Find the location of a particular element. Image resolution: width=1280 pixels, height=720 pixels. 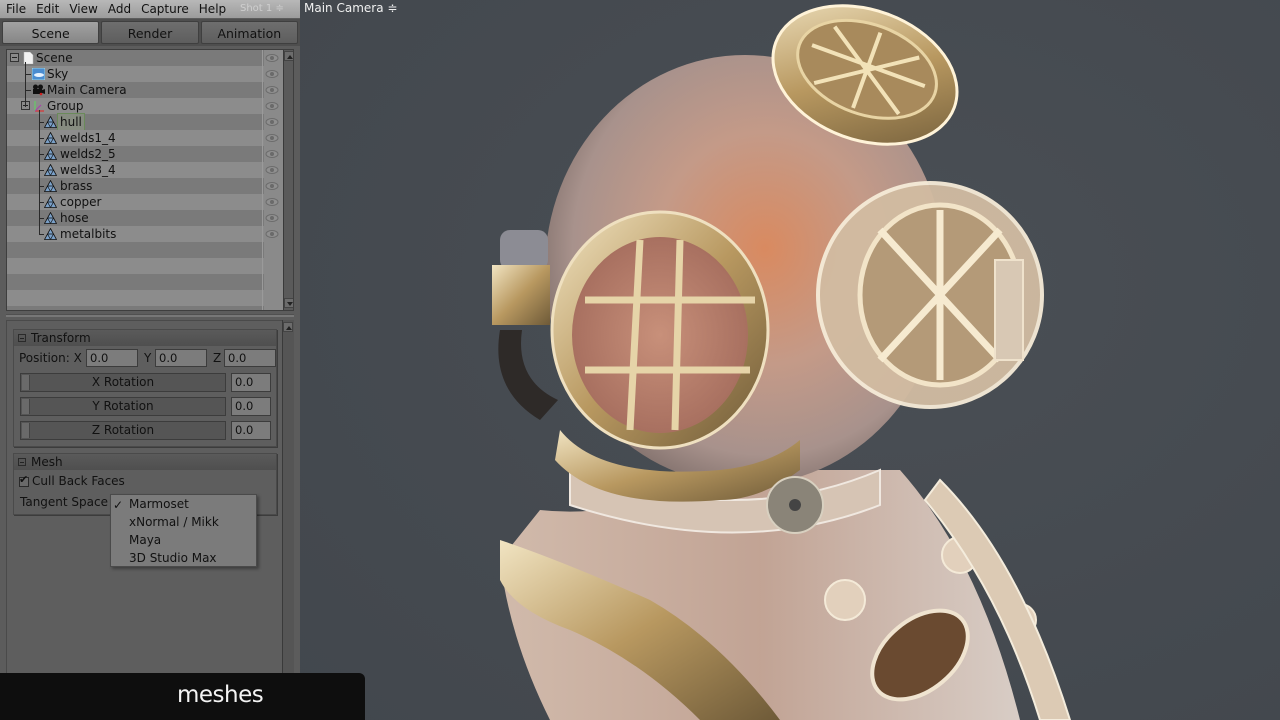

x-rotation-slider: X Rotation is located at coordinates (123, 382).